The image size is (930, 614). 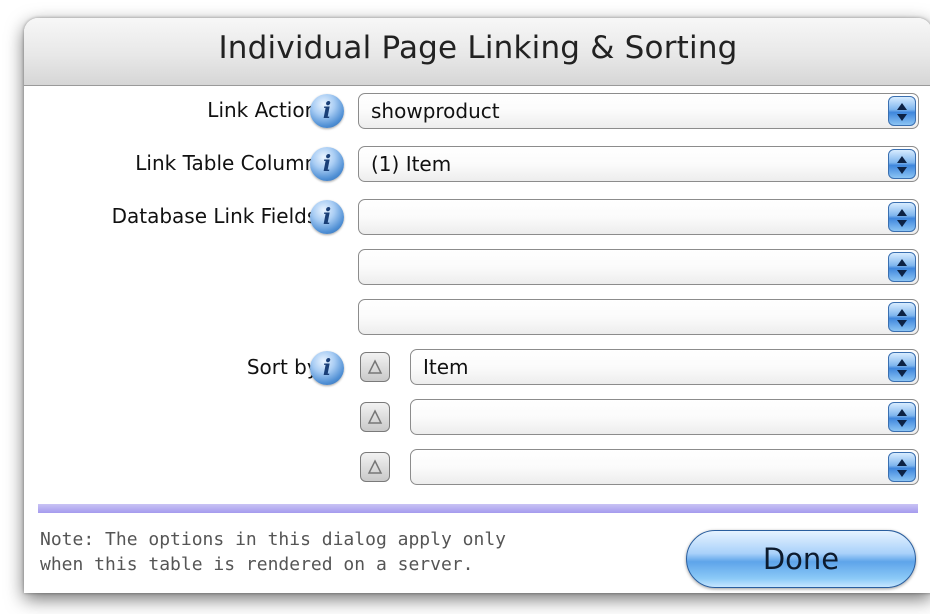 I want to click on sort-by-value: Item, so click(x=446, y=367).